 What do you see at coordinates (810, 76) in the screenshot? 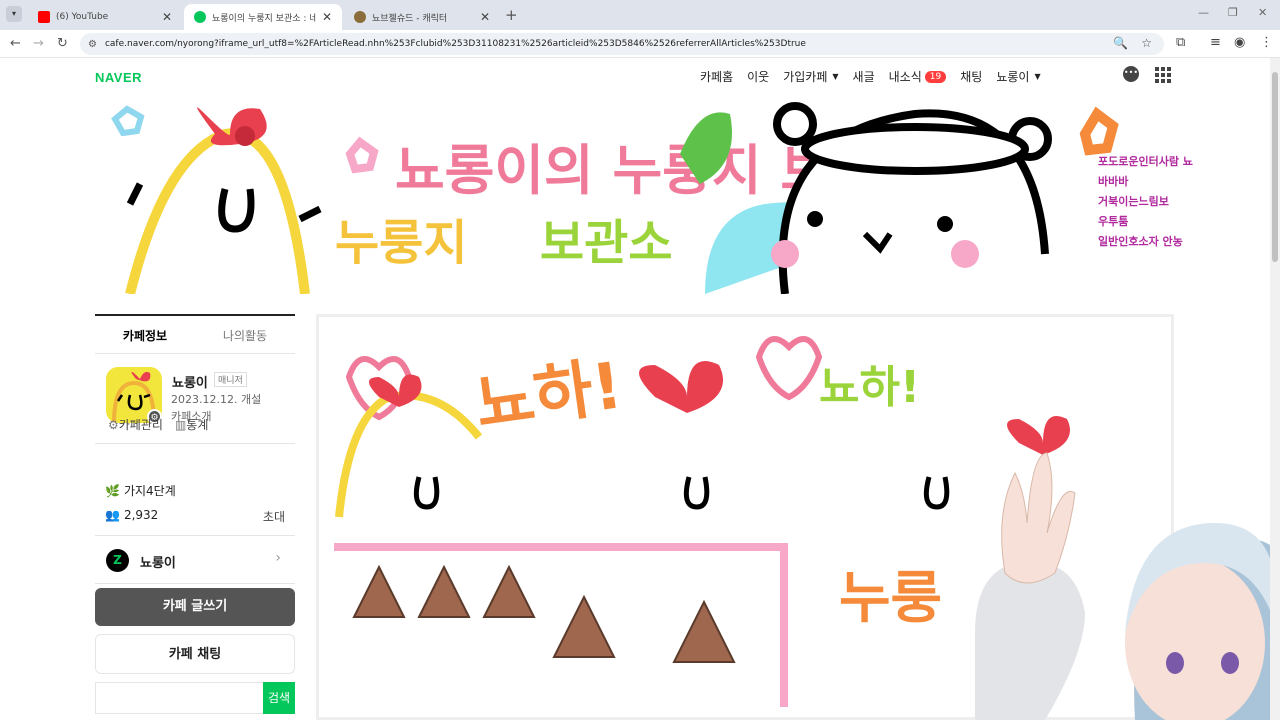
I see `nav-joined-cafes: 가입카페 ▼` at bounding box center [810, 76].